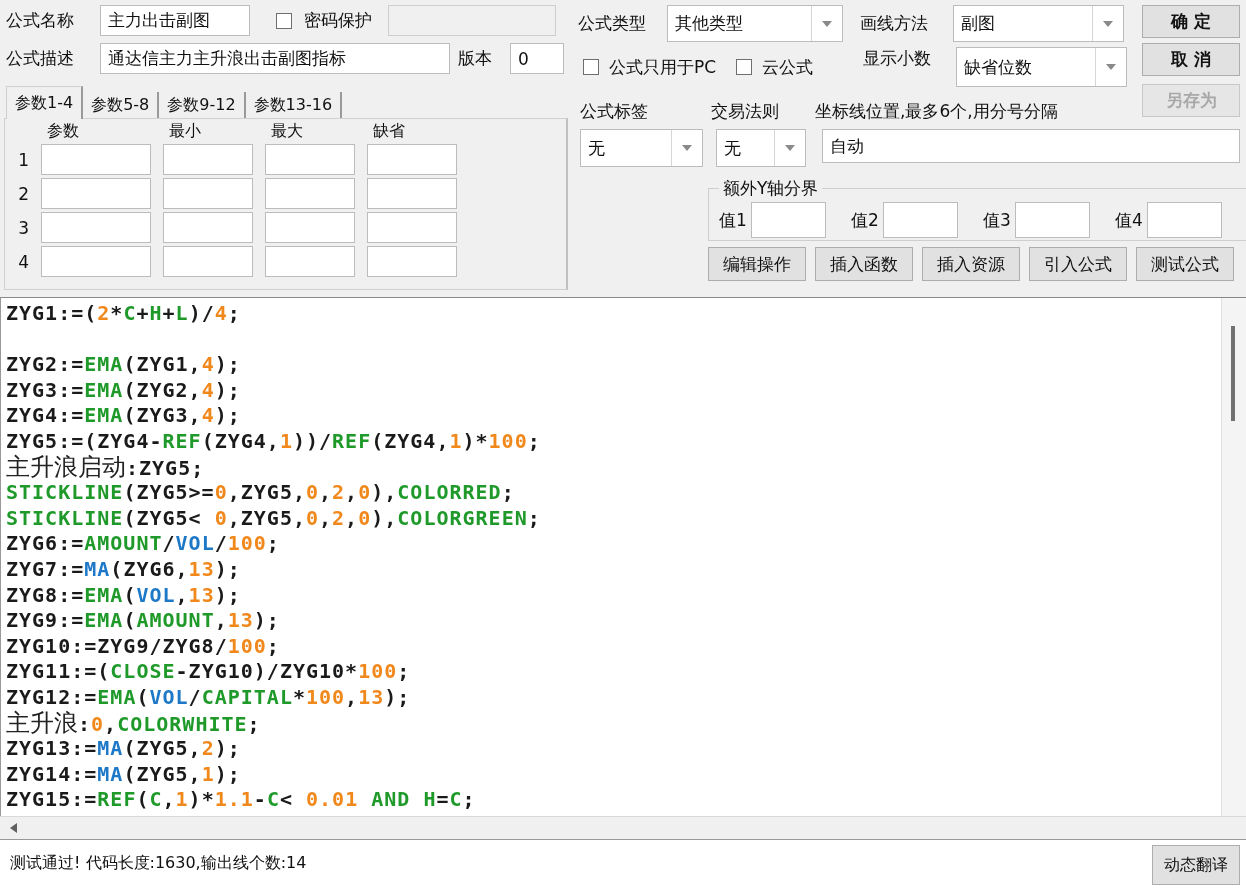  Describe the element at coordinates (124, 774) in the screenshot. I see `code-line: ZYG14:=MA(ZYG5,1);` at that location.